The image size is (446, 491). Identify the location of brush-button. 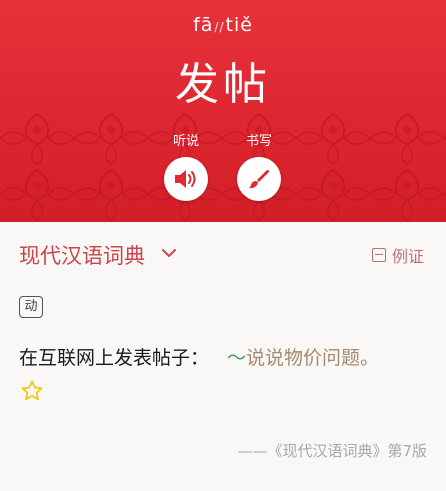
(259, 179).